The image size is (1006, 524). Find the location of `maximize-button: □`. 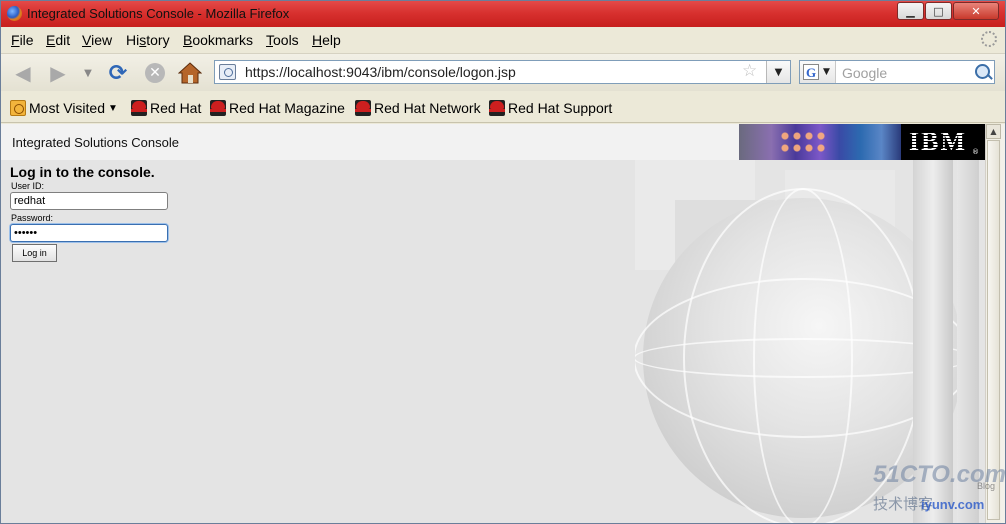

maximize-button: □ is located at coordinates (938, 11).